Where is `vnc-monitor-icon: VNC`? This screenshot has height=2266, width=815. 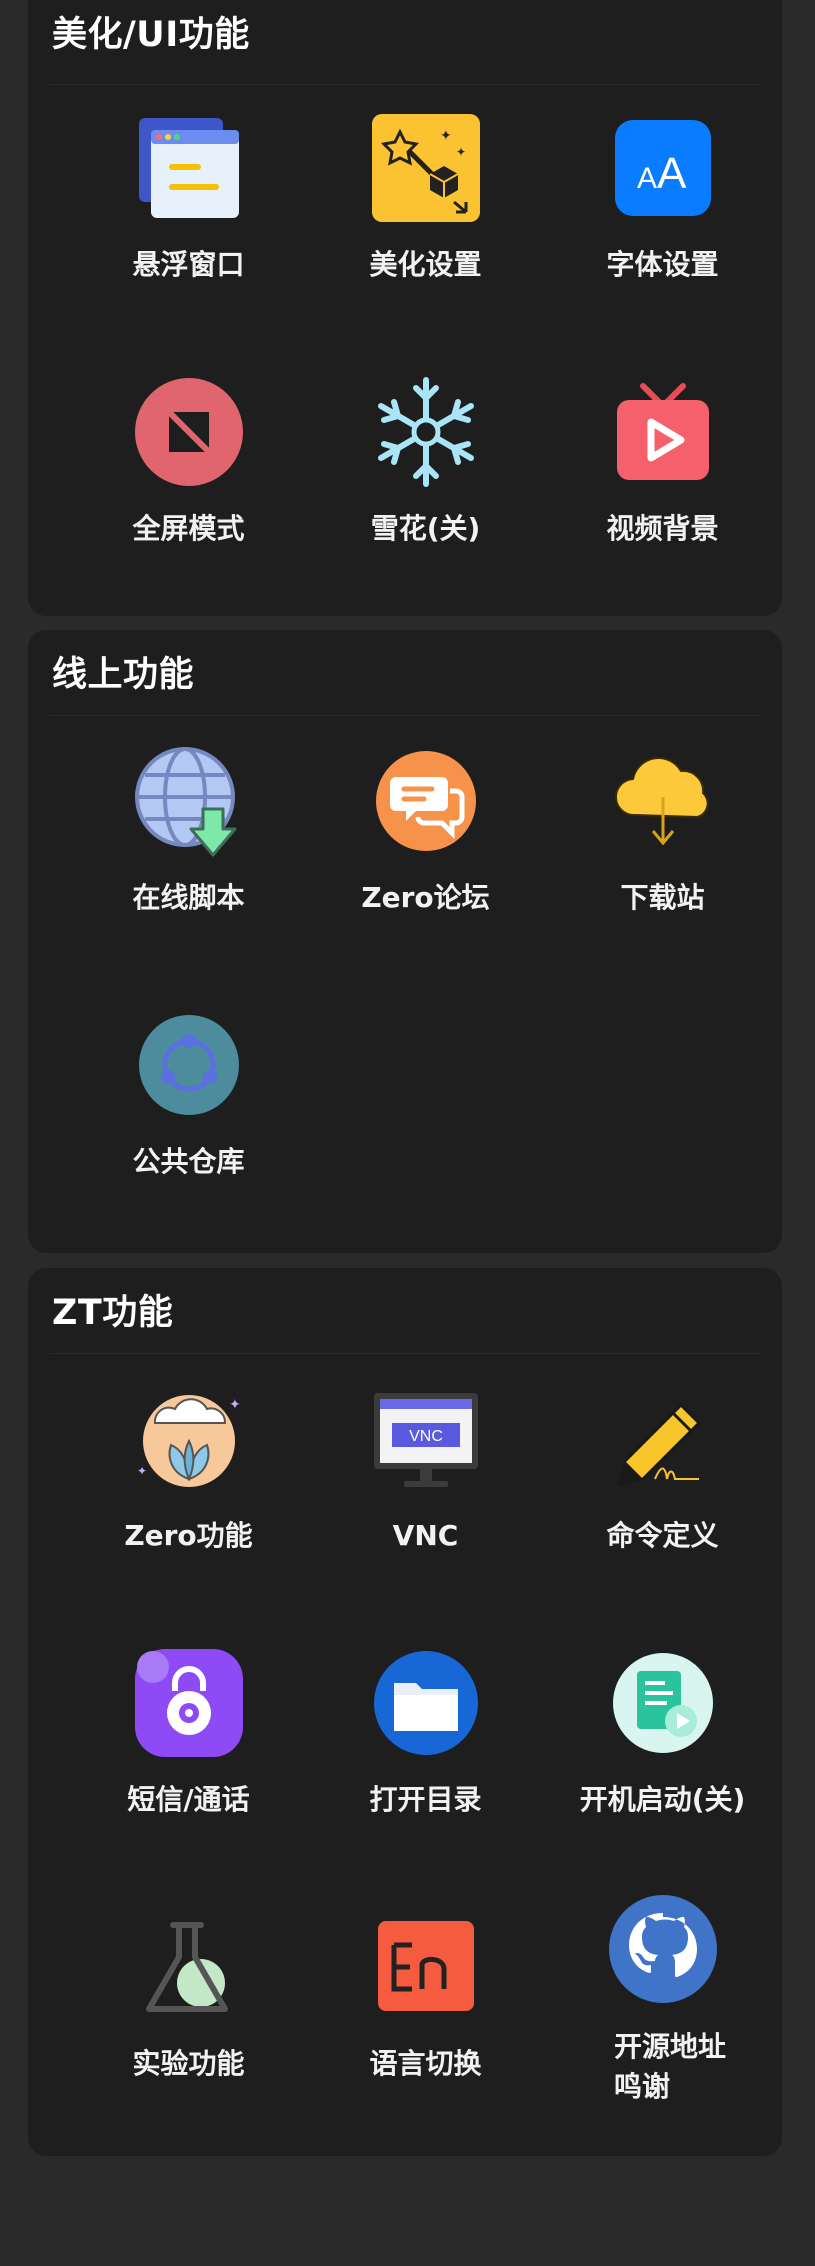 vnc-monitor-icon: VNC is located at coordinates (426, 1439).